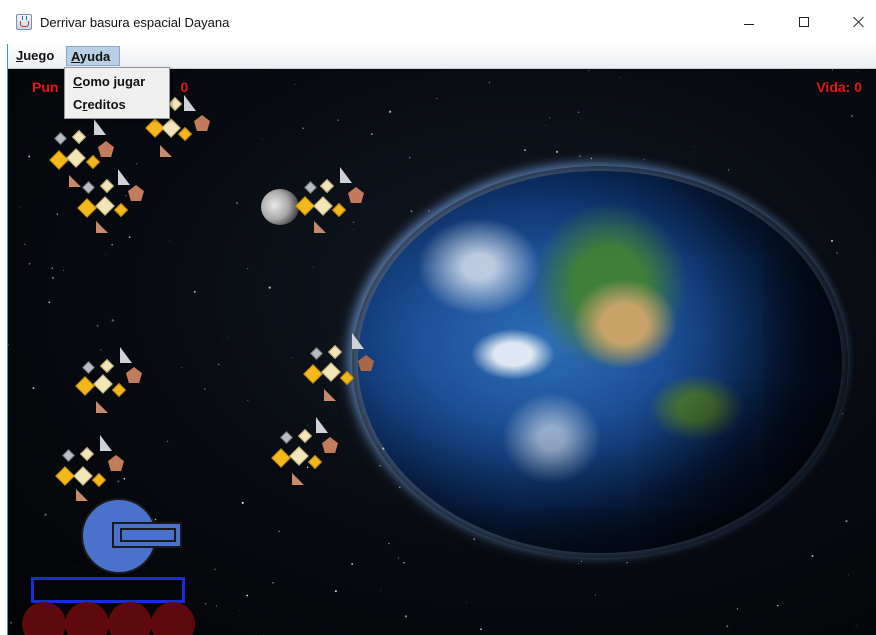 Image resolution: width=876 pixels, height=635 pixels. What do you see at coordinates (39, 56) in the screenshot?
I see `menu-juego: Juego` at bounding box center [39, 56].